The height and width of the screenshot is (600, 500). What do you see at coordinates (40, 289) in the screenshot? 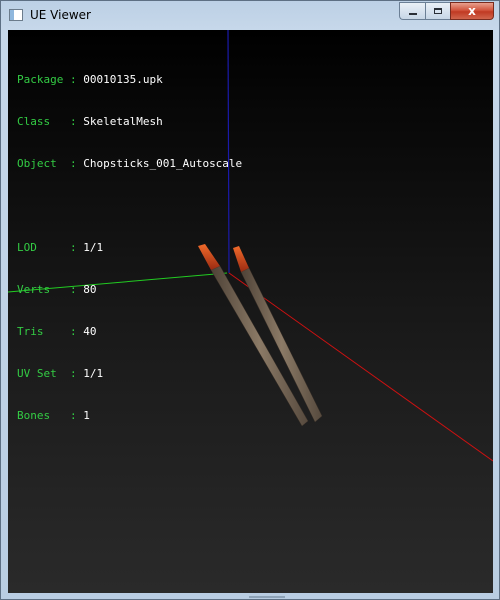
I see `info-label: Verts` at bounding box center [40, 289].